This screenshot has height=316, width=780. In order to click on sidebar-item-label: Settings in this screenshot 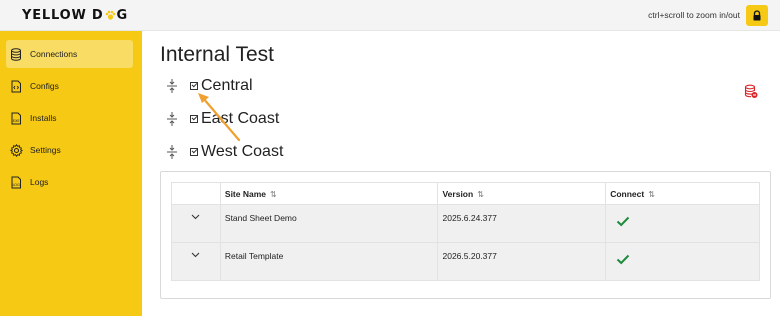, I will do `click(45, 150)`.